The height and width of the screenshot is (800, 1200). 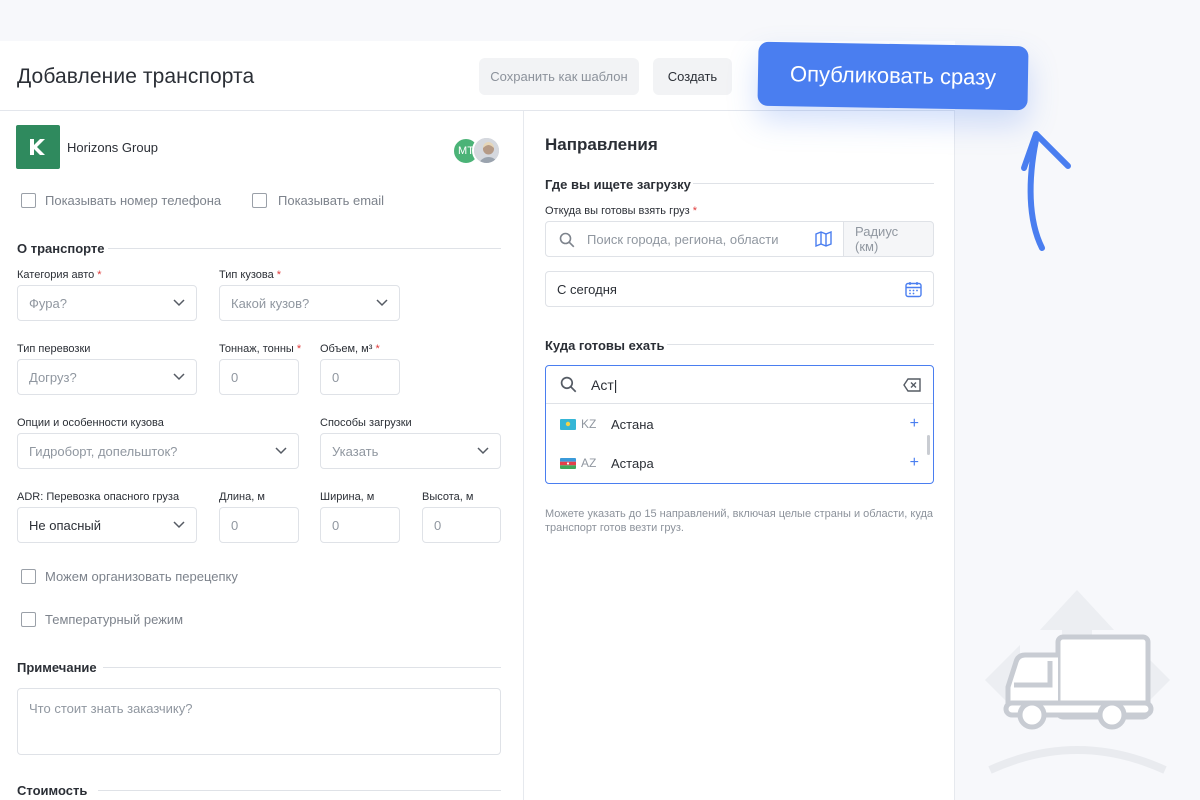 I want to click on user-avatar-photo, so click(x=486, y=150).